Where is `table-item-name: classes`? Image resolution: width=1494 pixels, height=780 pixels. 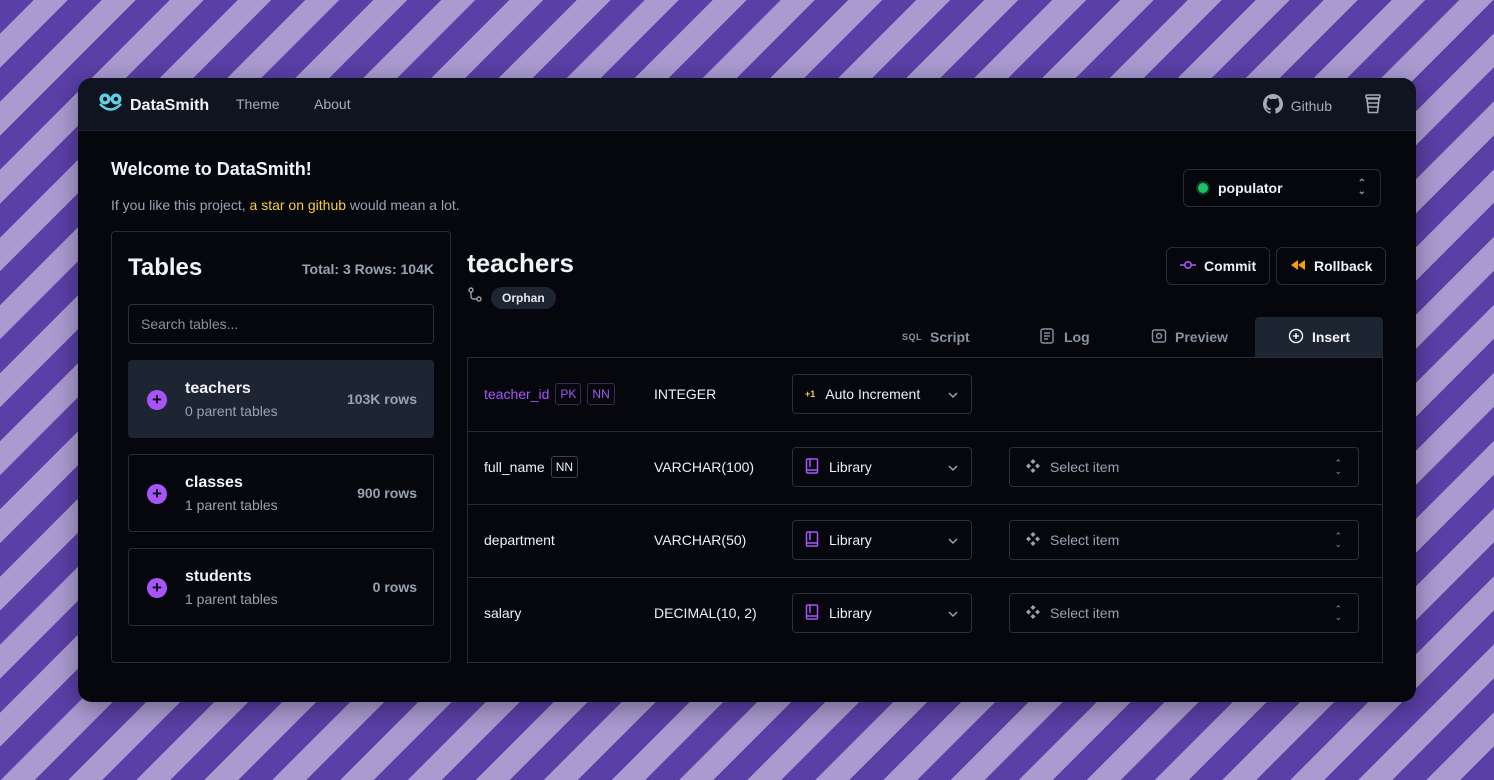 table-item-name: classes is located at coordinates (214, 482).